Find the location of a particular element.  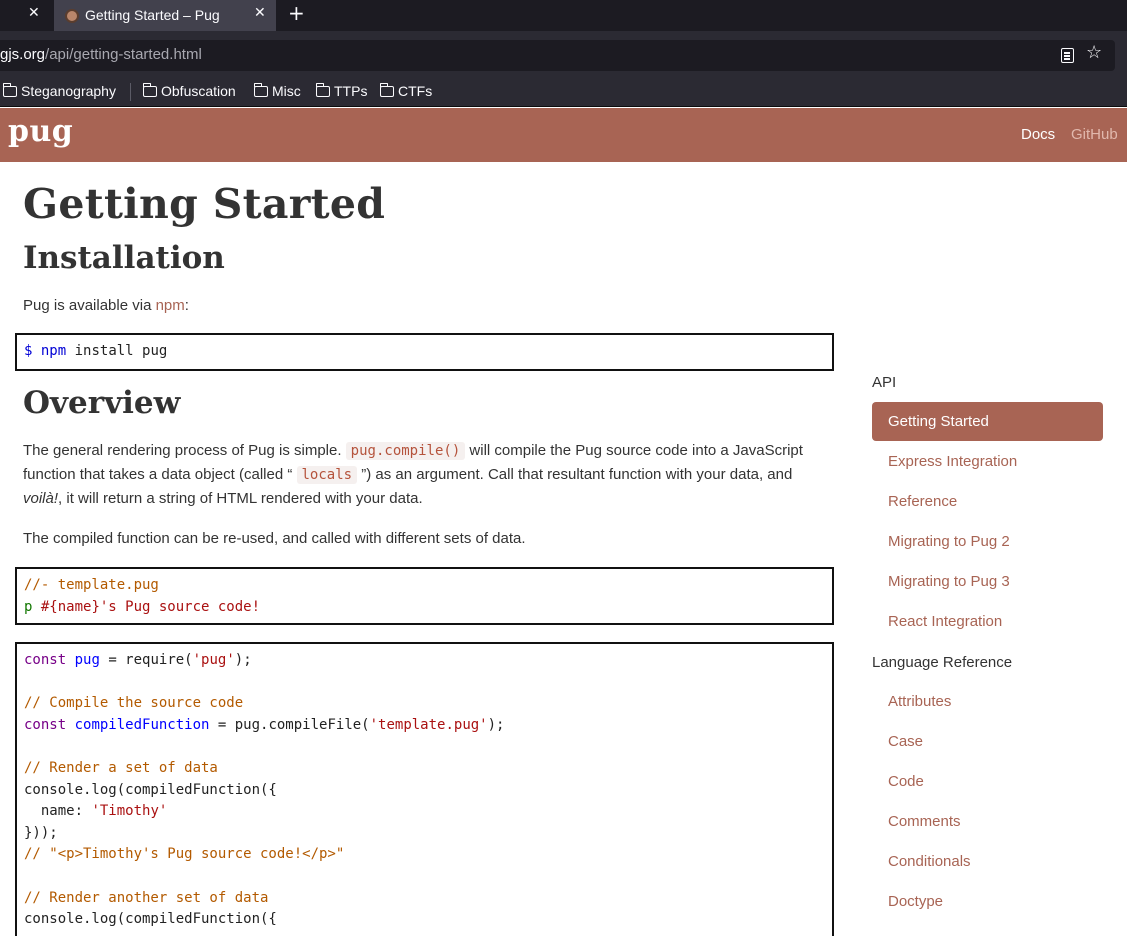

sidebar-item-react-integration: React Integration is located at coordinates (987, 621).